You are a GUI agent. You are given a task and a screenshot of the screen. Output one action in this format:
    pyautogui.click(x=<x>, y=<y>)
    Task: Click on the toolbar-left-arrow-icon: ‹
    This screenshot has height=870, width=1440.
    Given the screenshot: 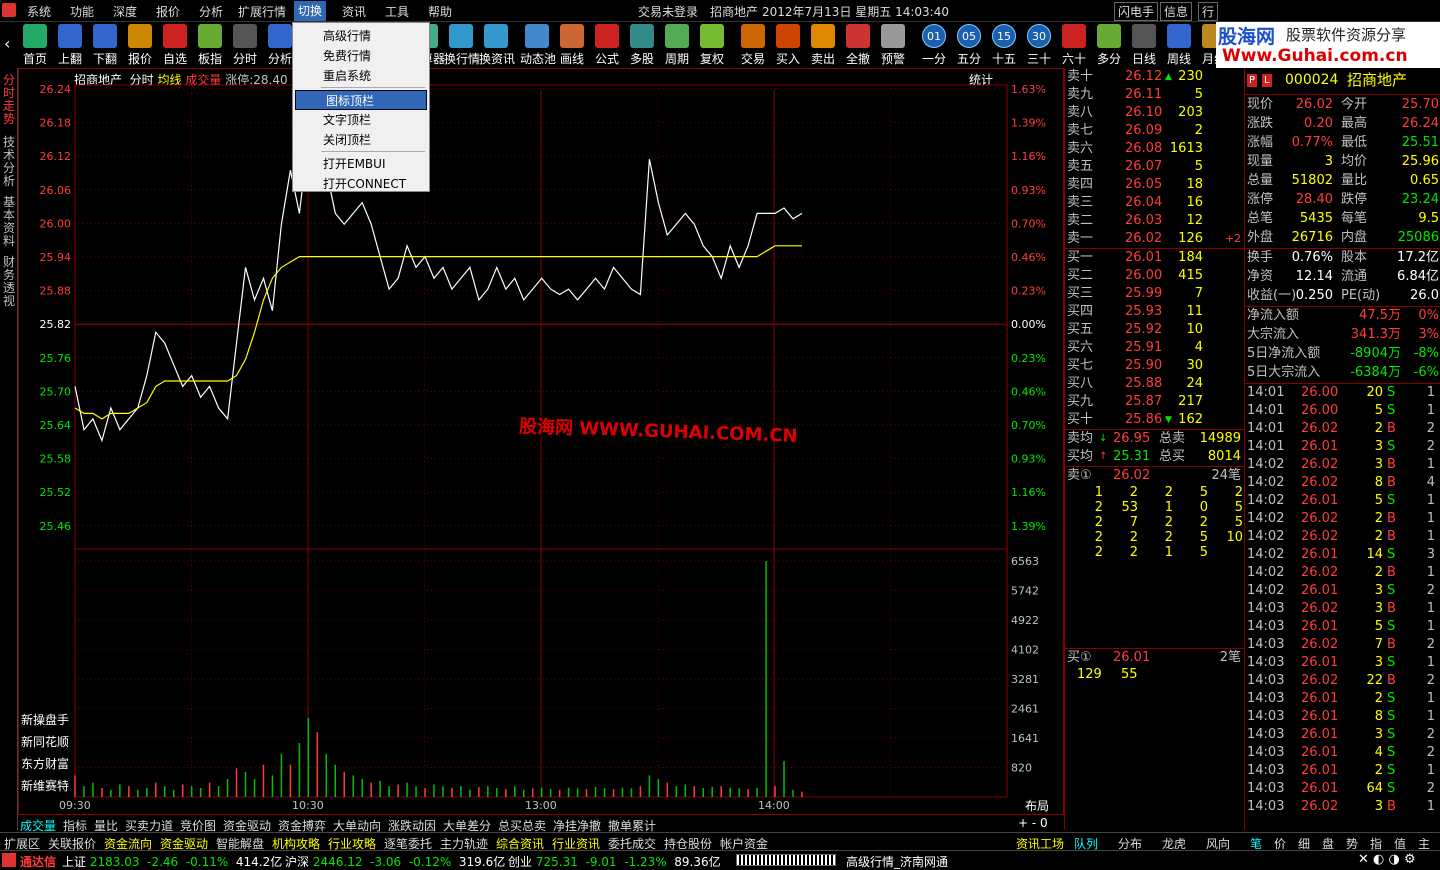 What is the action you would take?
    pyautogui.click(x=7, y=43)
    